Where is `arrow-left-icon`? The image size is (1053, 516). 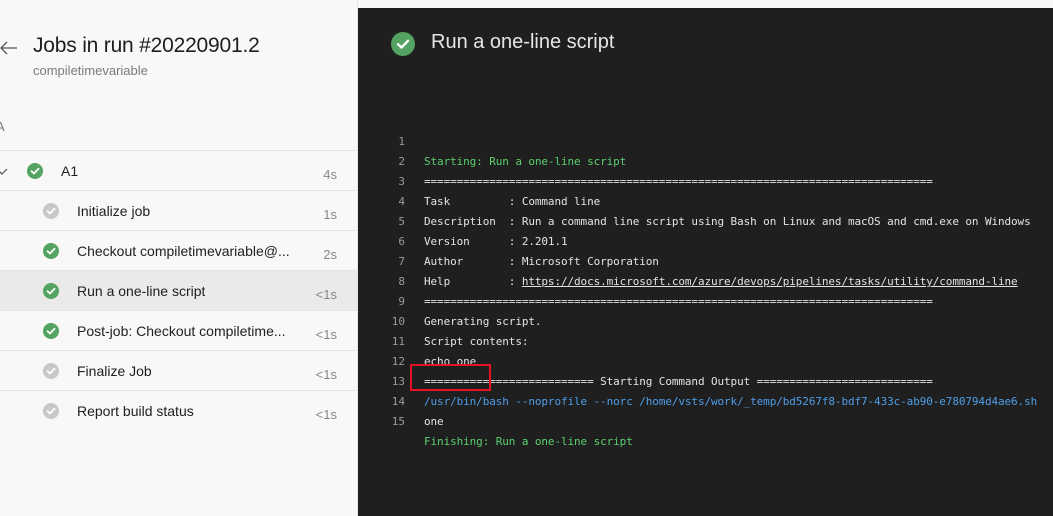
arrow-left-icon is located at coordinates (8, 48).